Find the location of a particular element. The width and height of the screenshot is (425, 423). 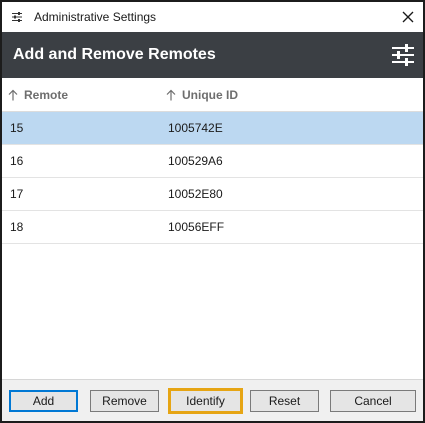

close-button is located at coordinates (408, 17).